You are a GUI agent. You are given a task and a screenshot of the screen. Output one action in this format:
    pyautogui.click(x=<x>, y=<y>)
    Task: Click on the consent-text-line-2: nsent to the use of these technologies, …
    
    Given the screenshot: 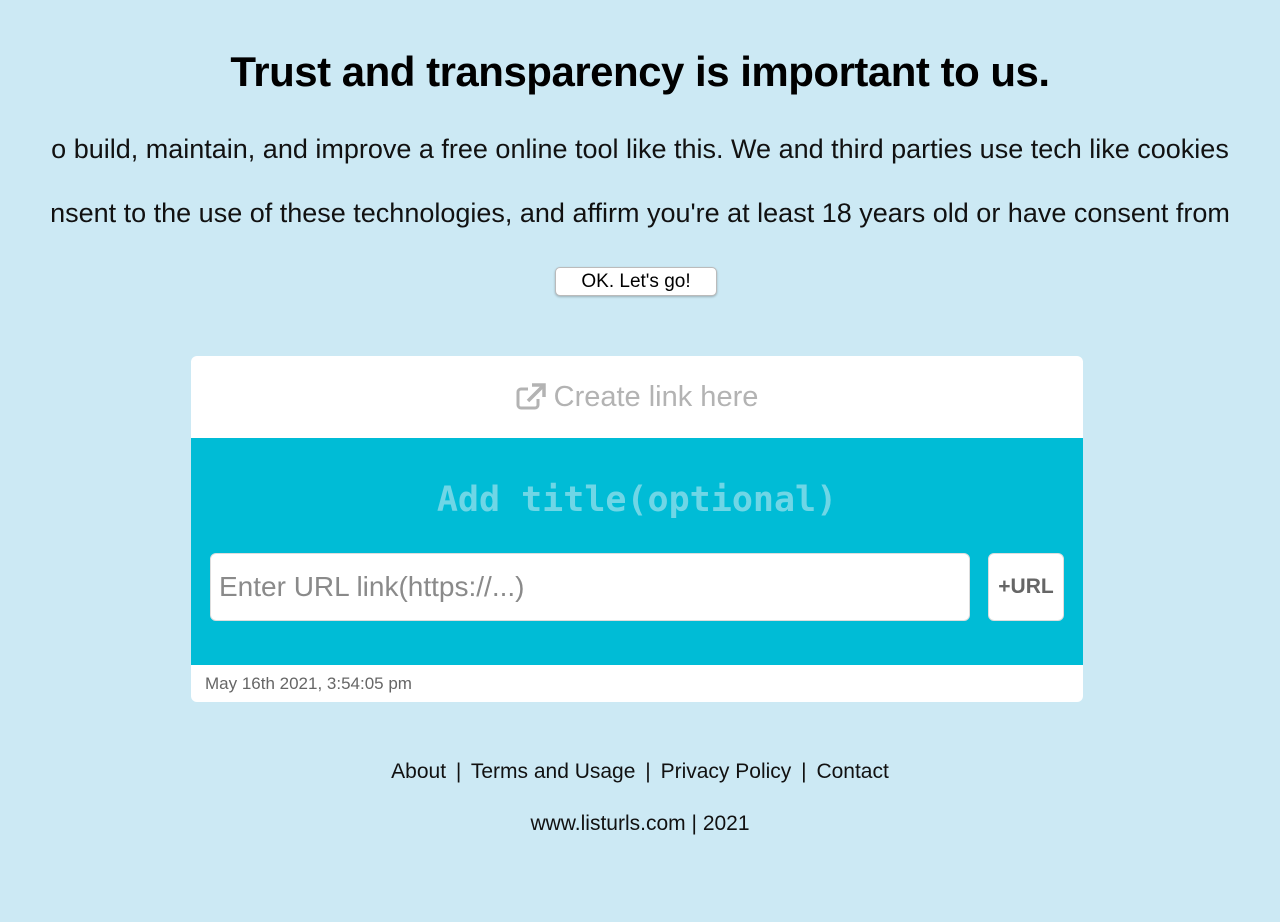 What is the action you would take?
    pyautogui.click(x=640, y=213)
    